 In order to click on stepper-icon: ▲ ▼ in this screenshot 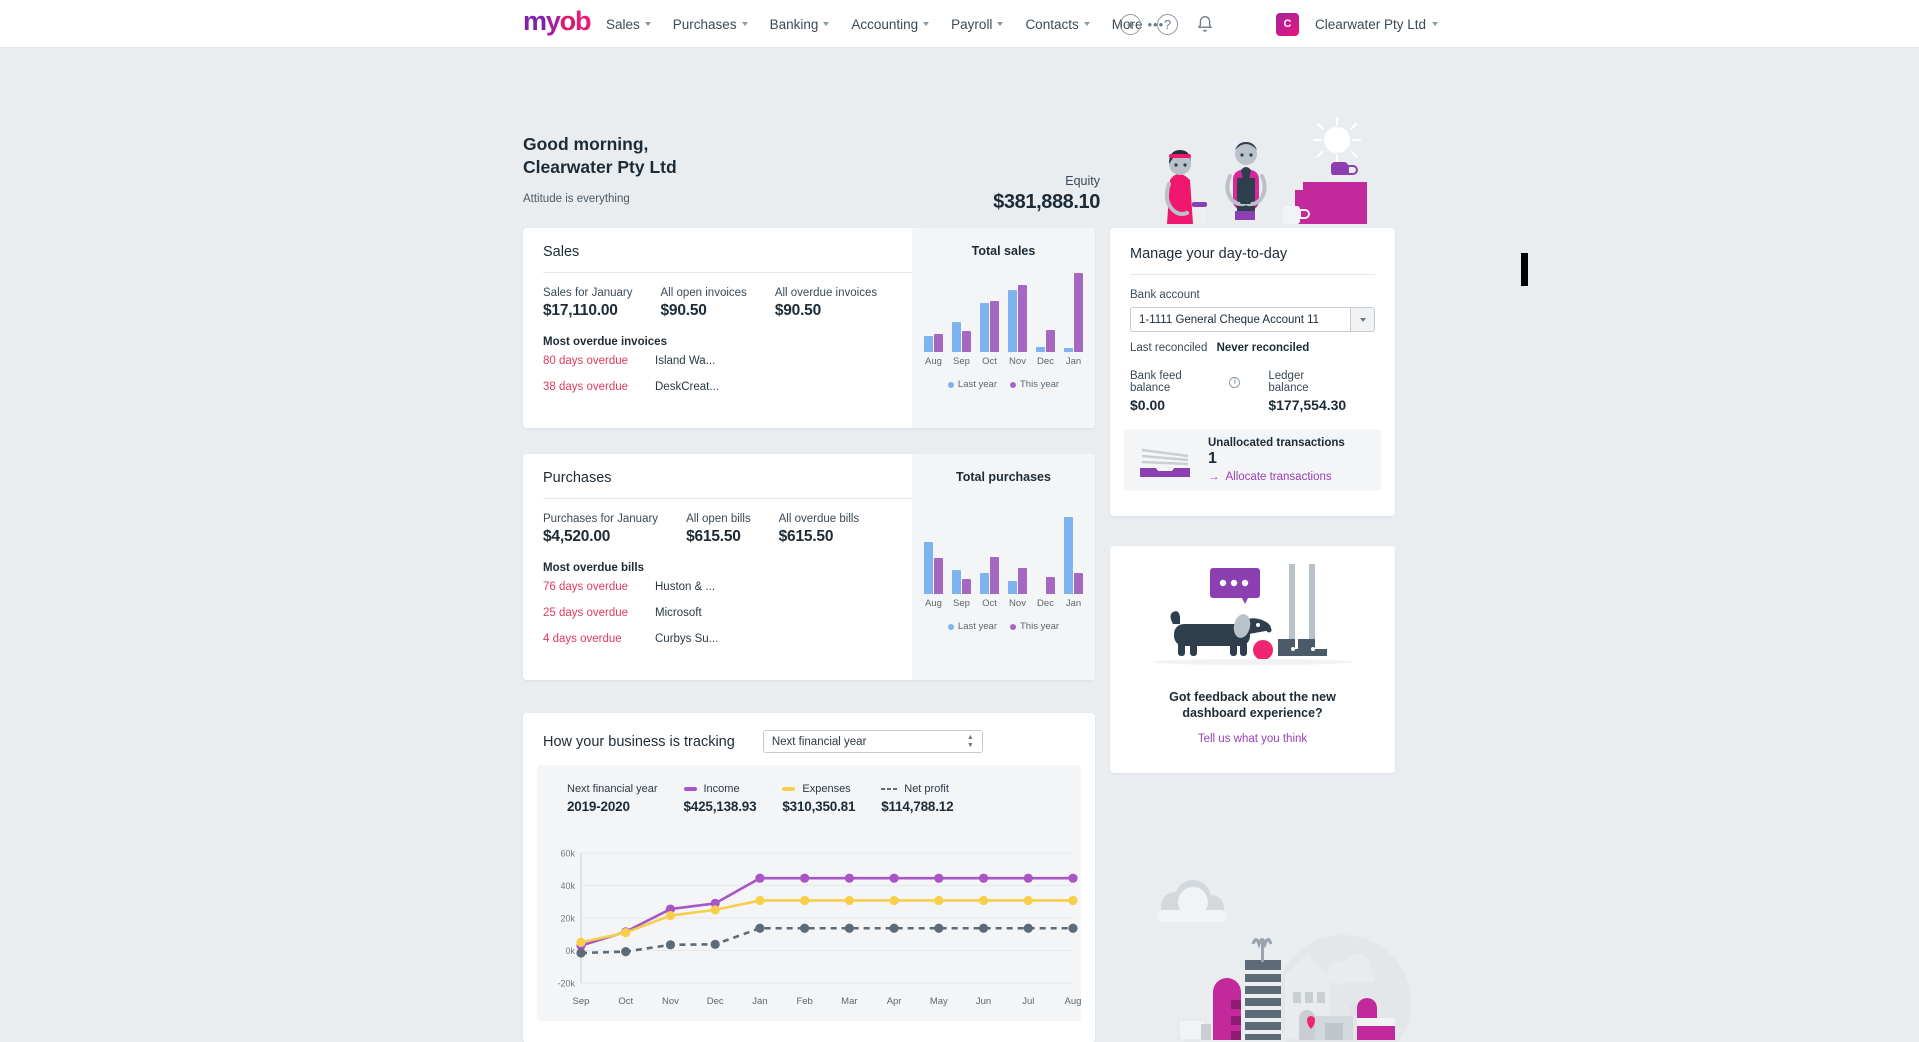, I will do `click(970, 741)`.